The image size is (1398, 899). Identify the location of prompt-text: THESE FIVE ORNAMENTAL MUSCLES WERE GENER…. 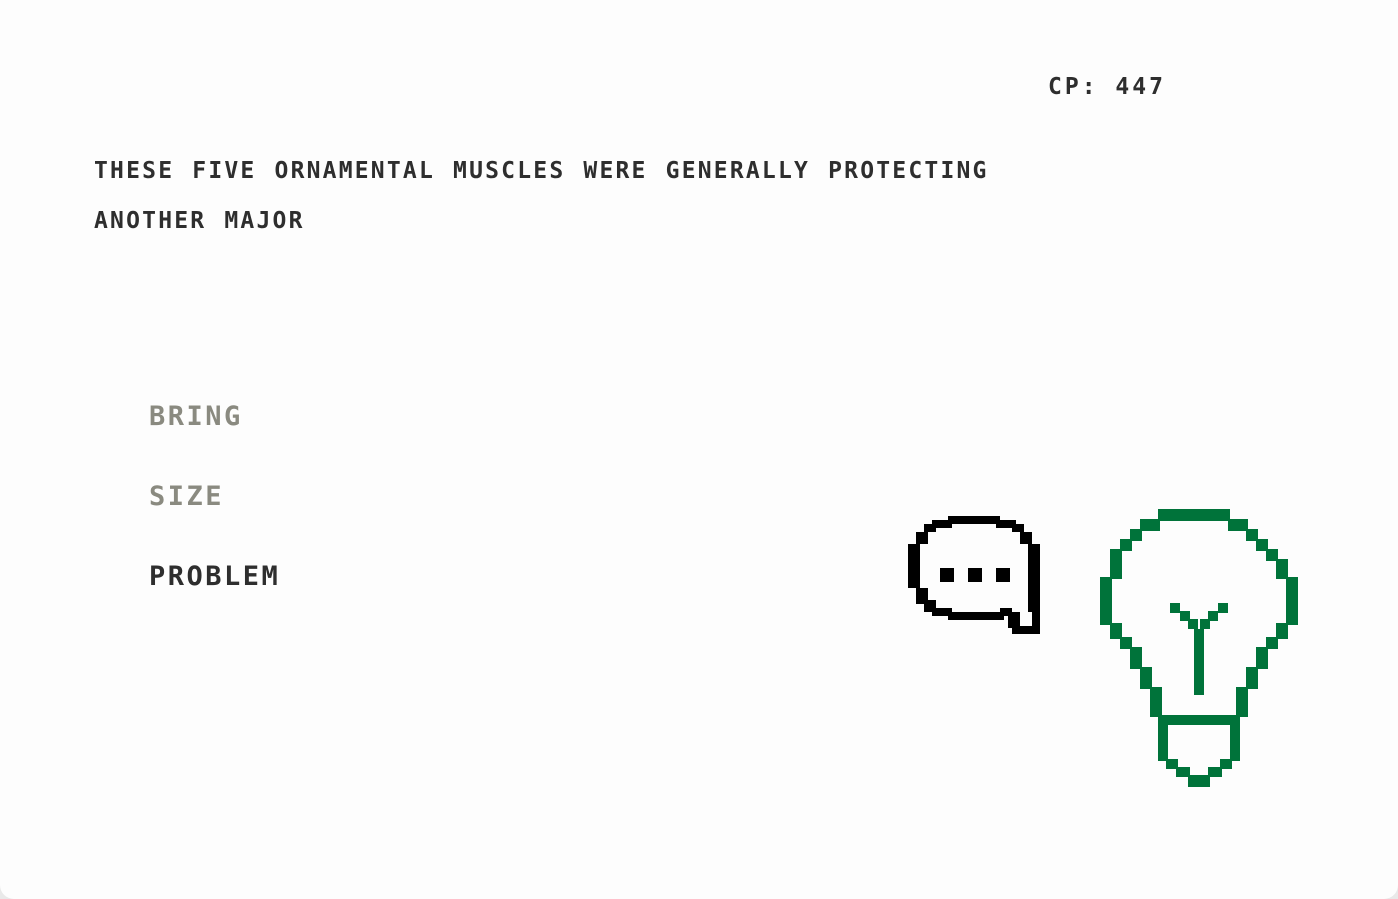
(654, 196).